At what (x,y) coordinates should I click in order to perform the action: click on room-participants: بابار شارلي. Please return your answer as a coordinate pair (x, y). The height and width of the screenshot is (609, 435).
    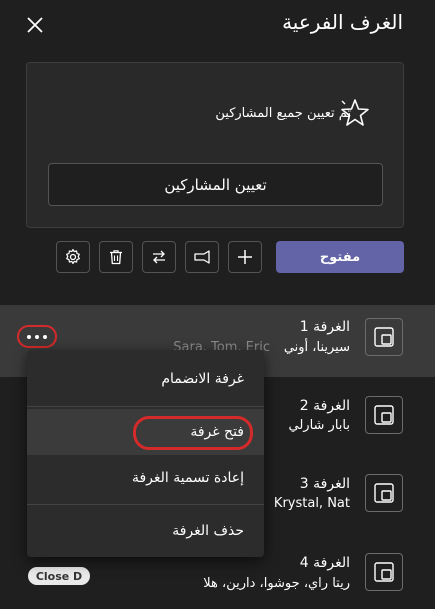
    Looking at the image, I should click on (319, 425).